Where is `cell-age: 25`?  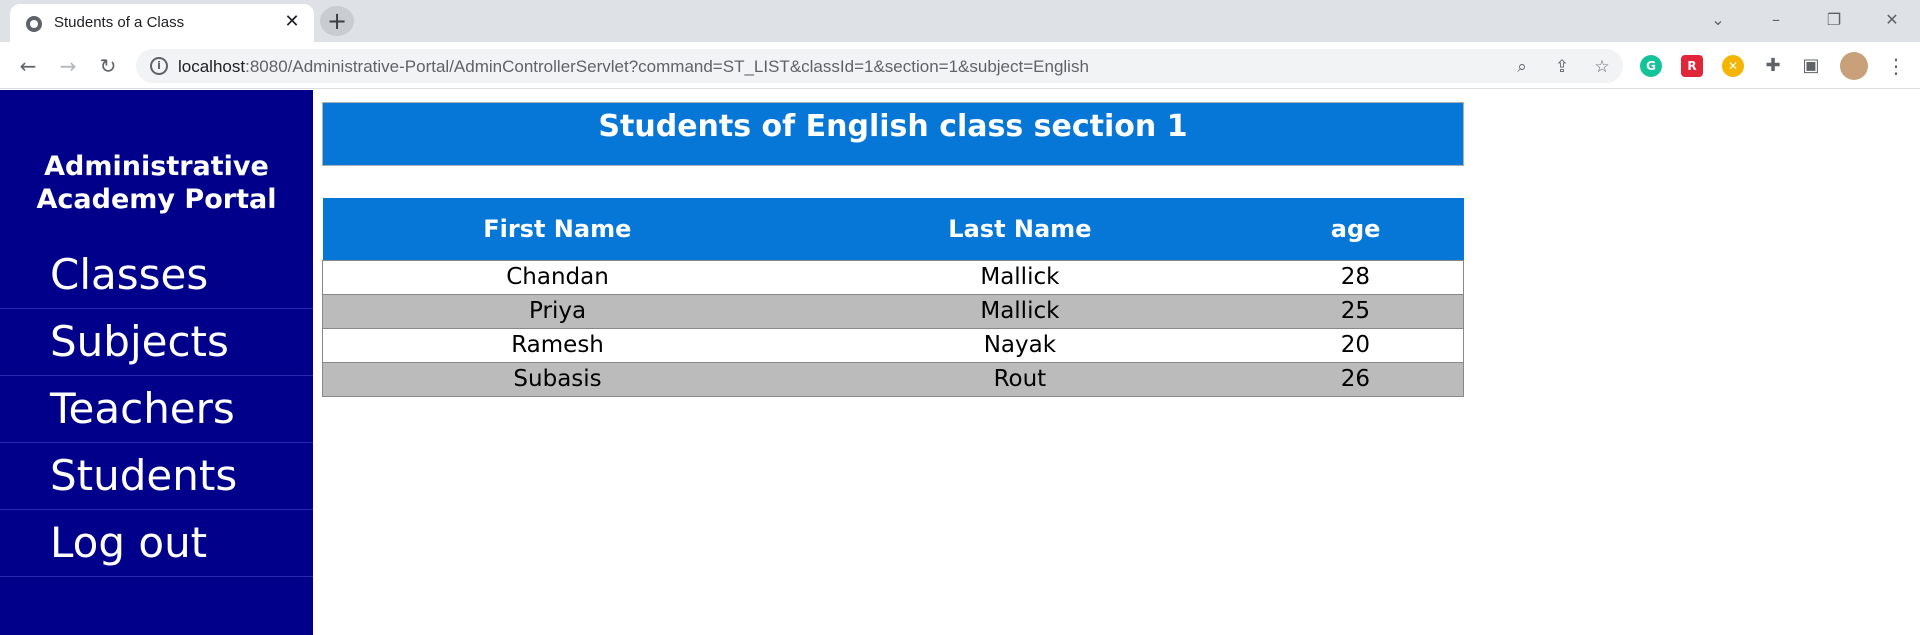
cell-age: 25 is located at coordinates (1355, 311).